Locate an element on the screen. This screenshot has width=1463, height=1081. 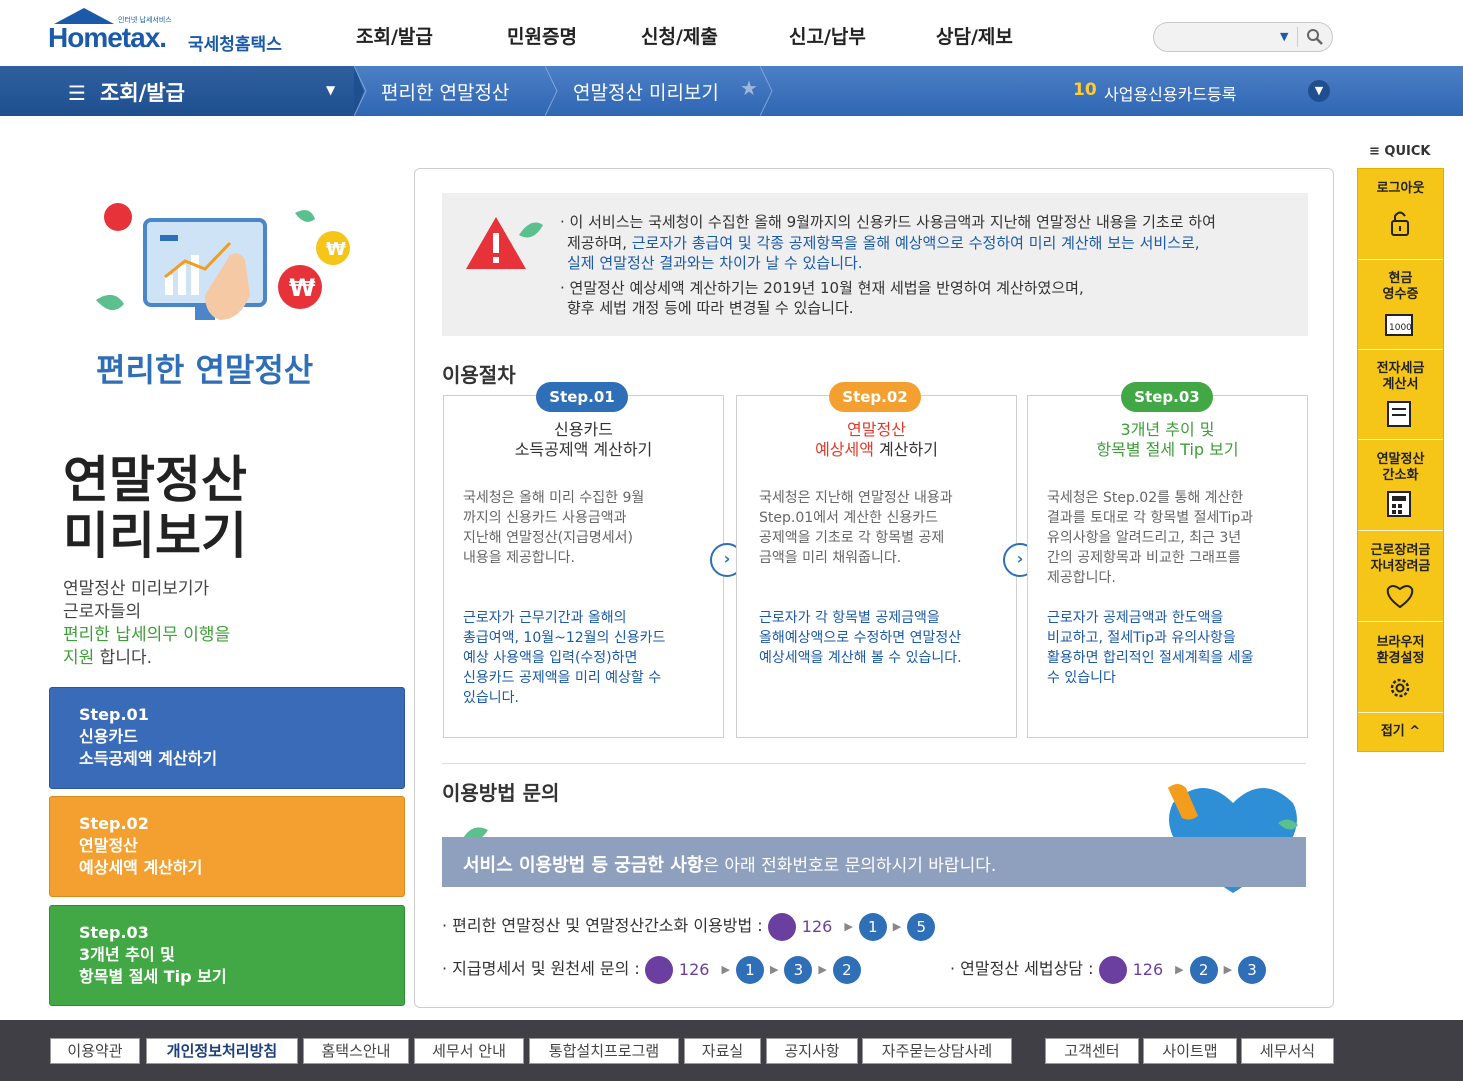
step02-button: Step.02 연말정산 예상세액 계산하기 is located at coordinates (227, 846).